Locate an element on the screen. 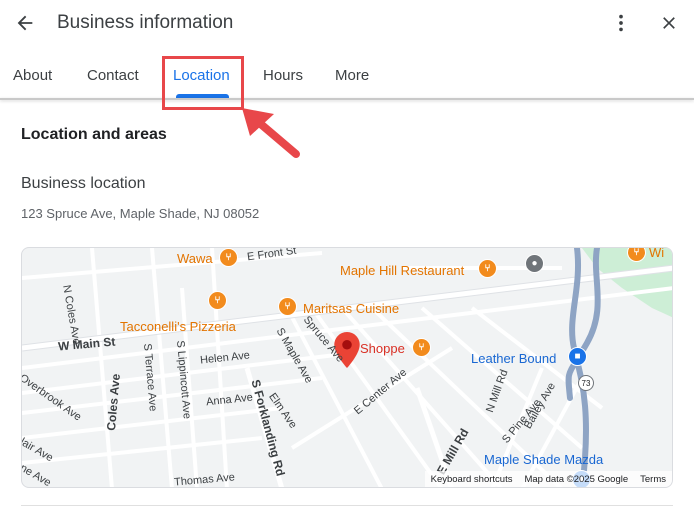 The image size is (694, 528). more-vert-icon is located at coordinates (621, 23).